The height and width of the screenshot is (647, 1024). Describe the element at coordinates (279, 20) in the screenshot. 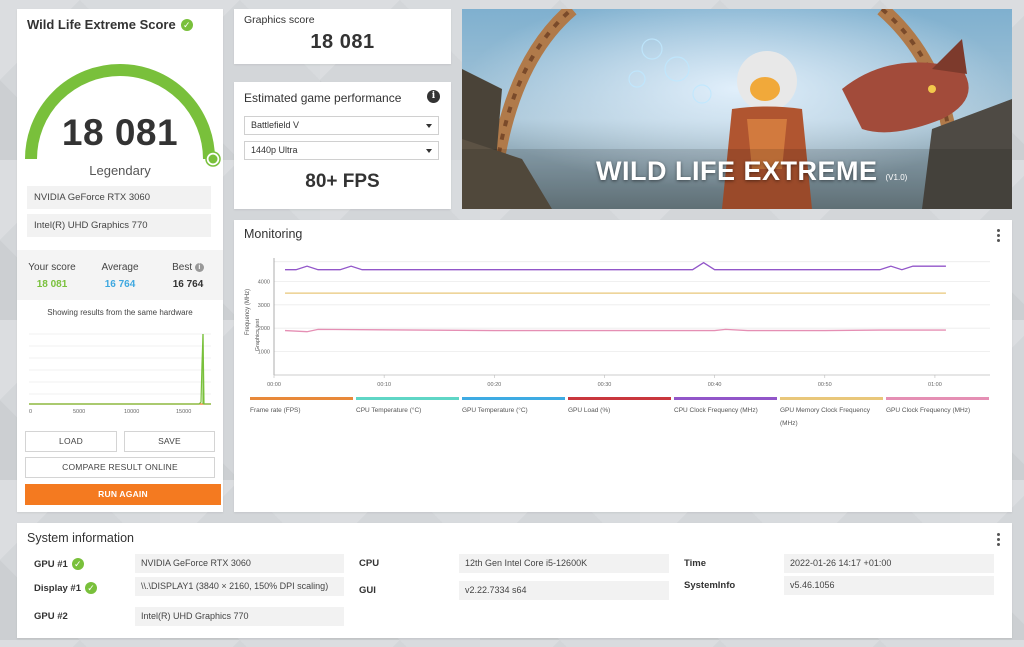

I see `graphics-score-label: Graphics score` at that location.